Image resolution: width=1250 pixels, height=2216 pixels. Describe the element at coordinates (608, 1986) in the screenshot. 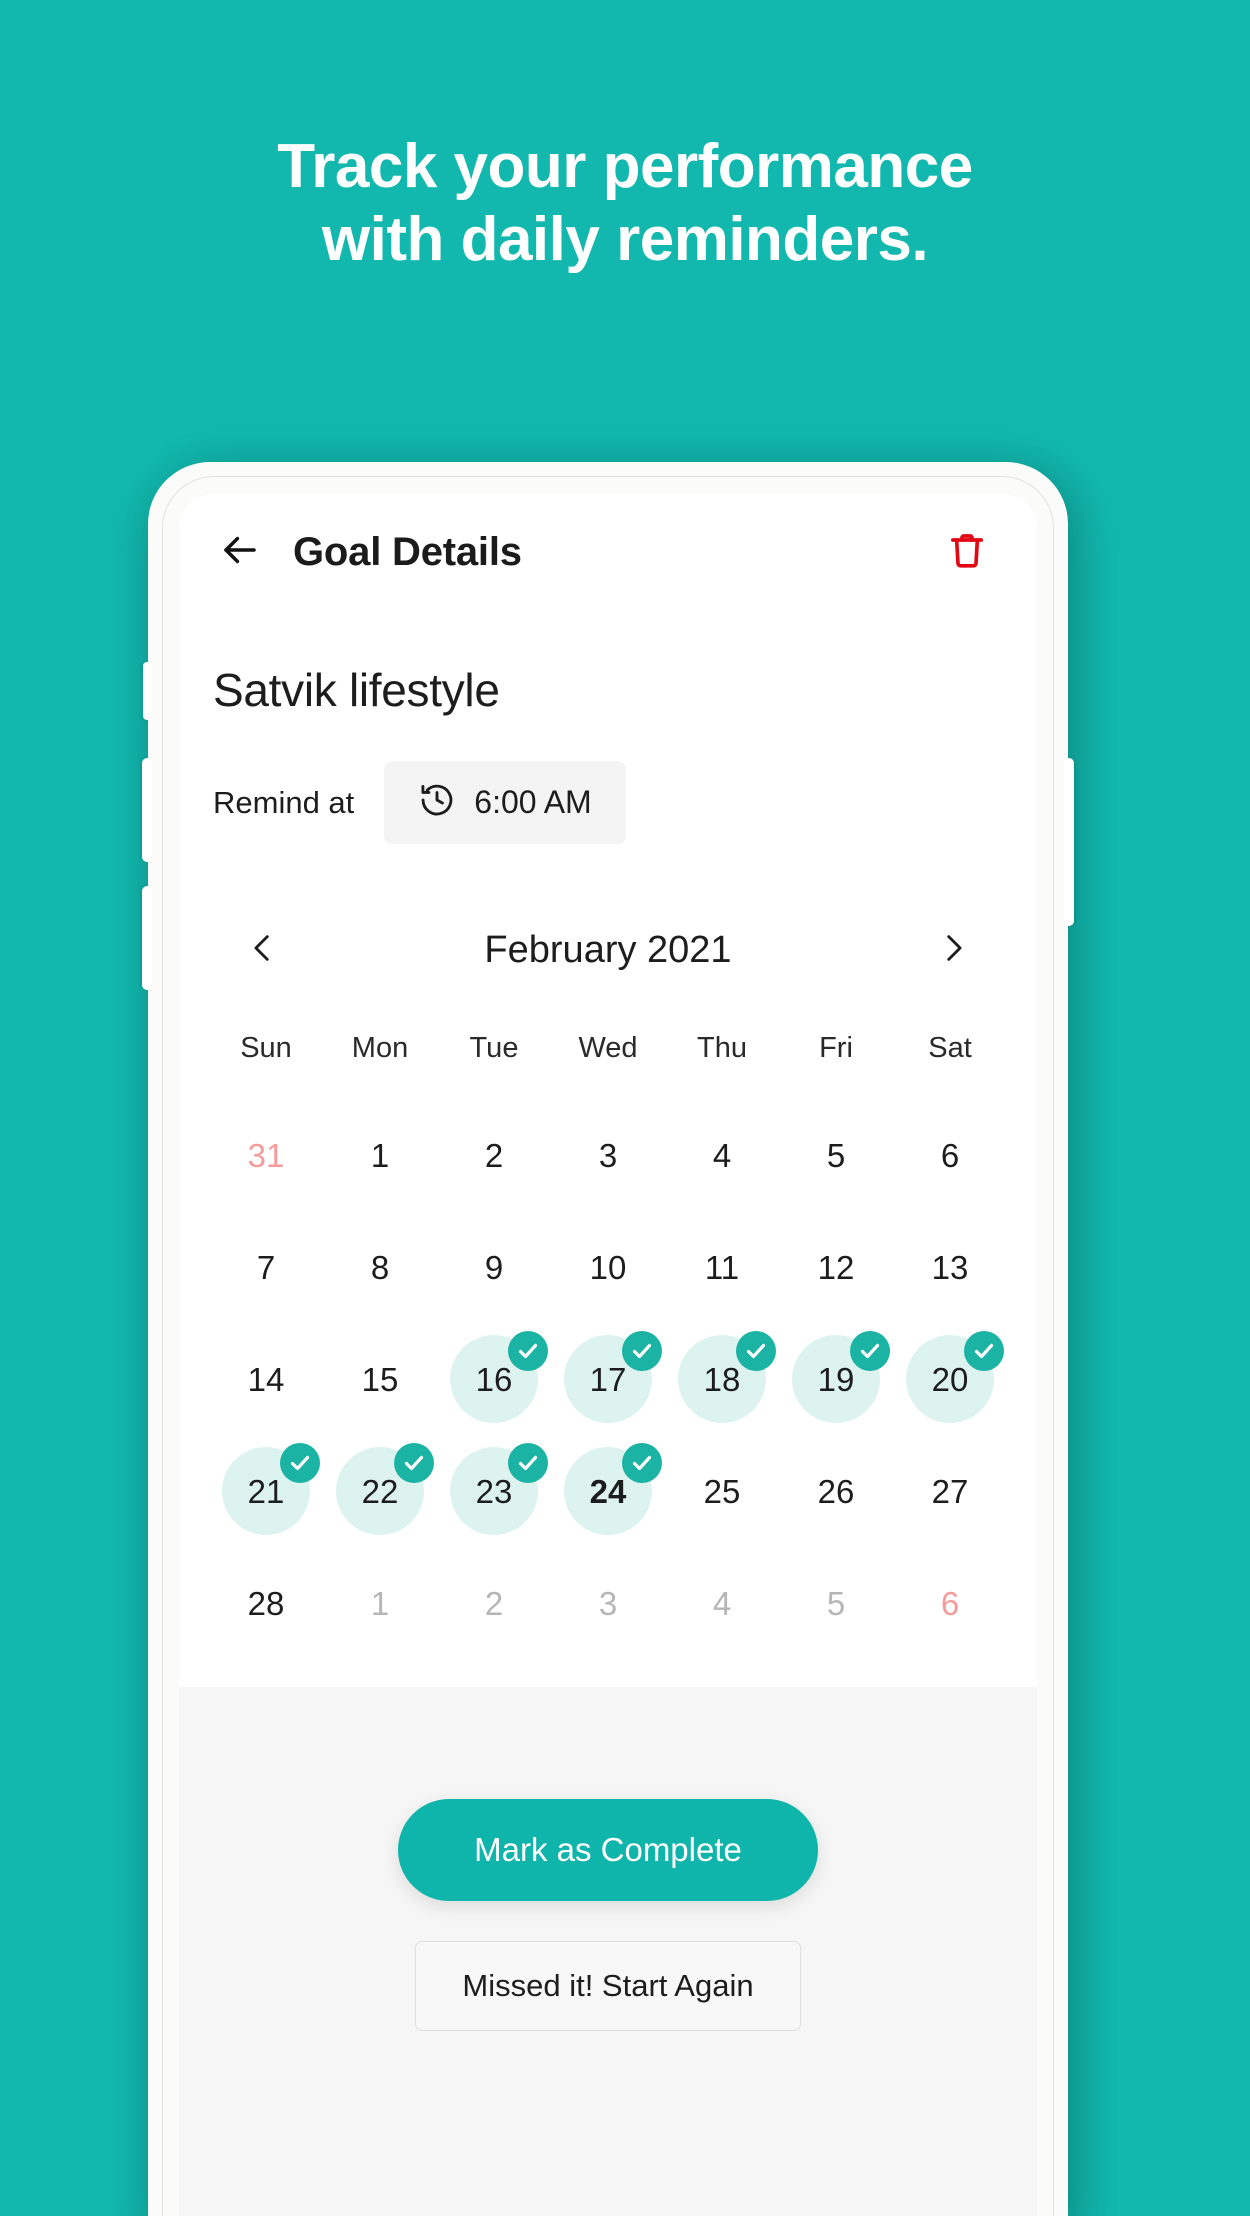

I see `start-again-button: Missed it! Start Again` at that location.